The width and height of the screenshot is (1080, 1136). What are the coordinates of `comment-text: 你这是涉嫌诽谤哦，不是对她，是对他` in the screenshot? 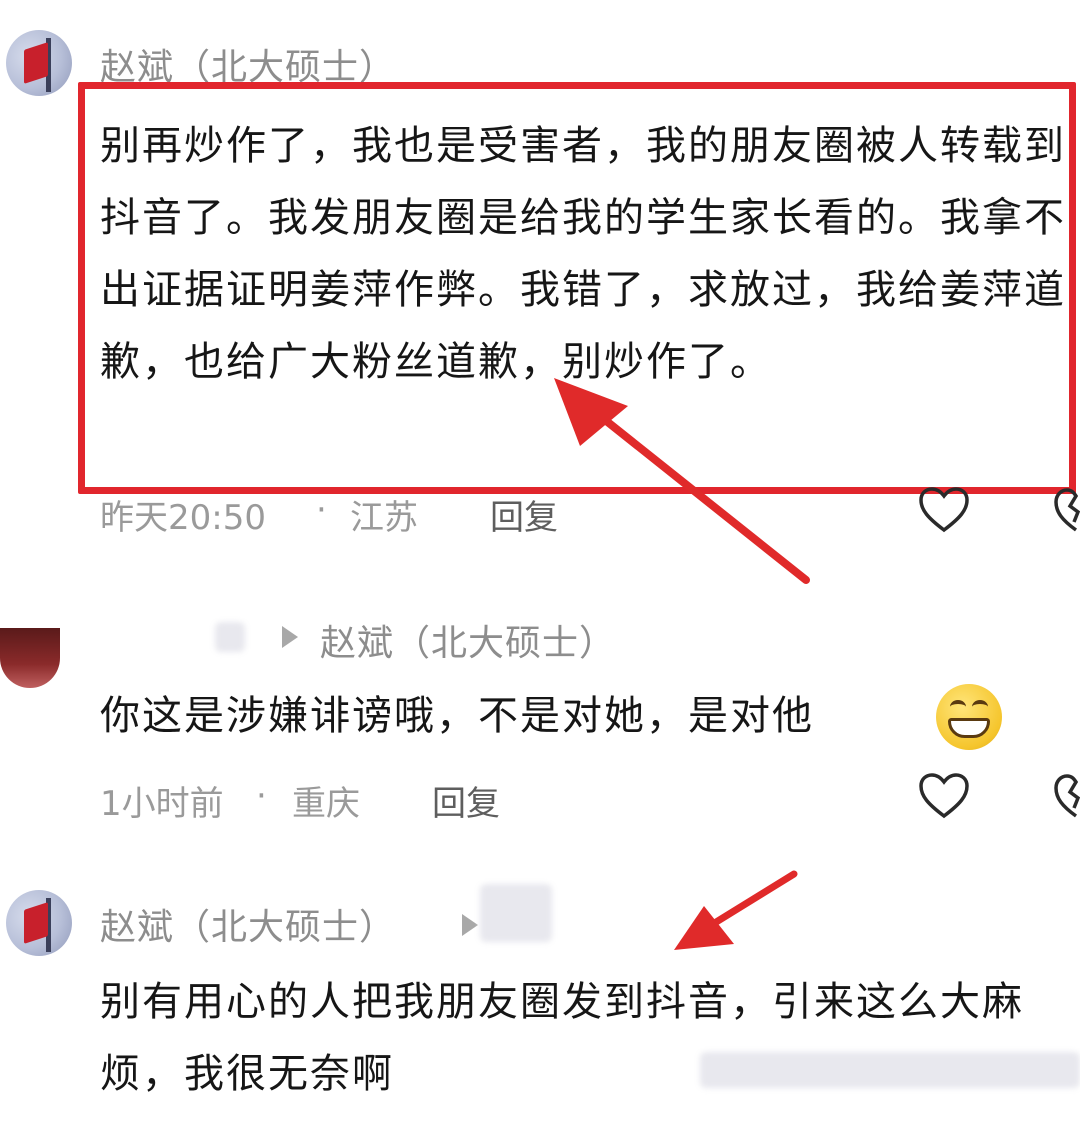 It's located at (457, 716).